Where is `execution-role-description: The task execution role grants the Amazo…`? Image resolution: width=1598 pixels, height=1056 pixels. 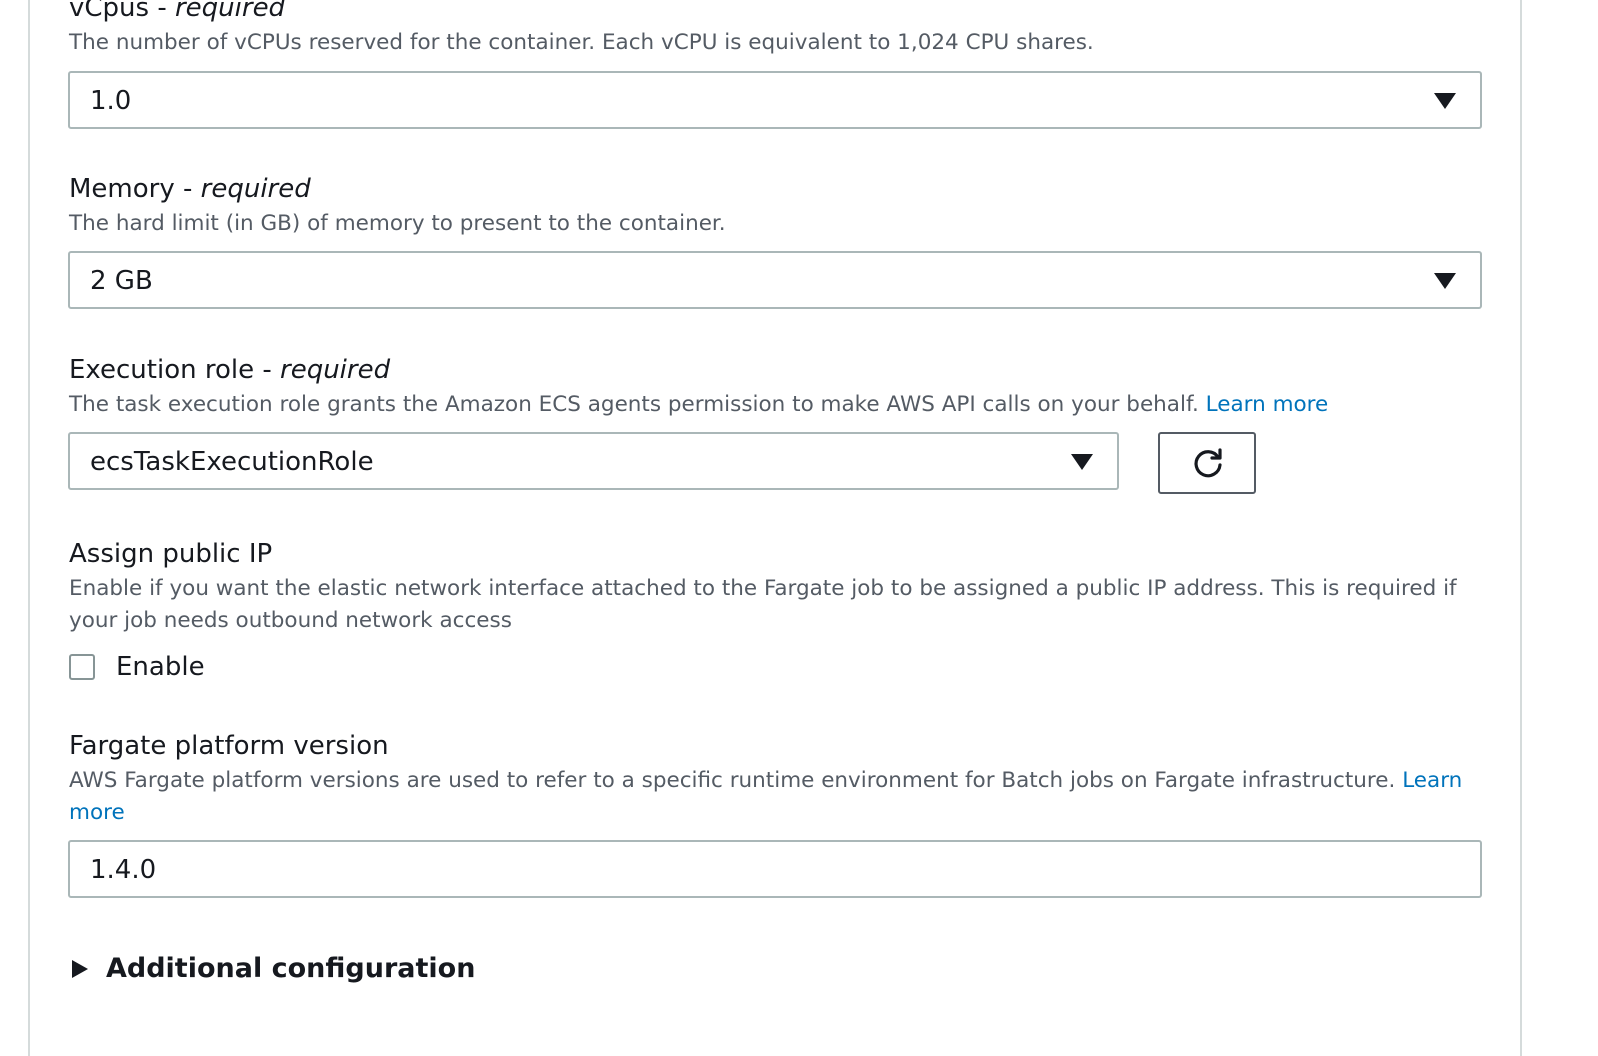 execution-role-description: The task execution role grants the Amazo… is located at coordinates (789, 405).